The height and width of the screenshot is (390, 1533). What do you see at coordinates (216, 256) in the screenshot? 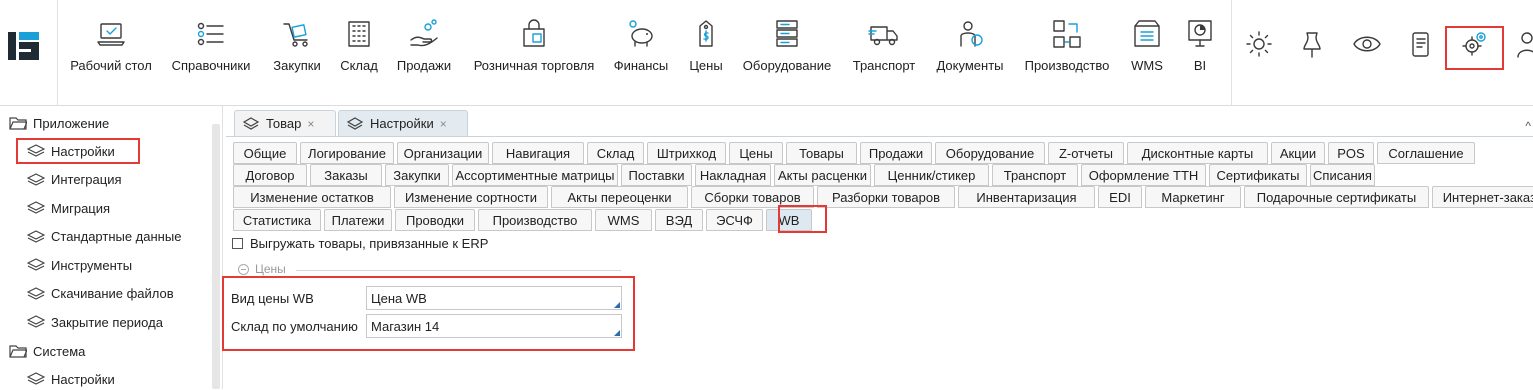
I see `sidebar-scrollbar` at bounding box center [216, 256].